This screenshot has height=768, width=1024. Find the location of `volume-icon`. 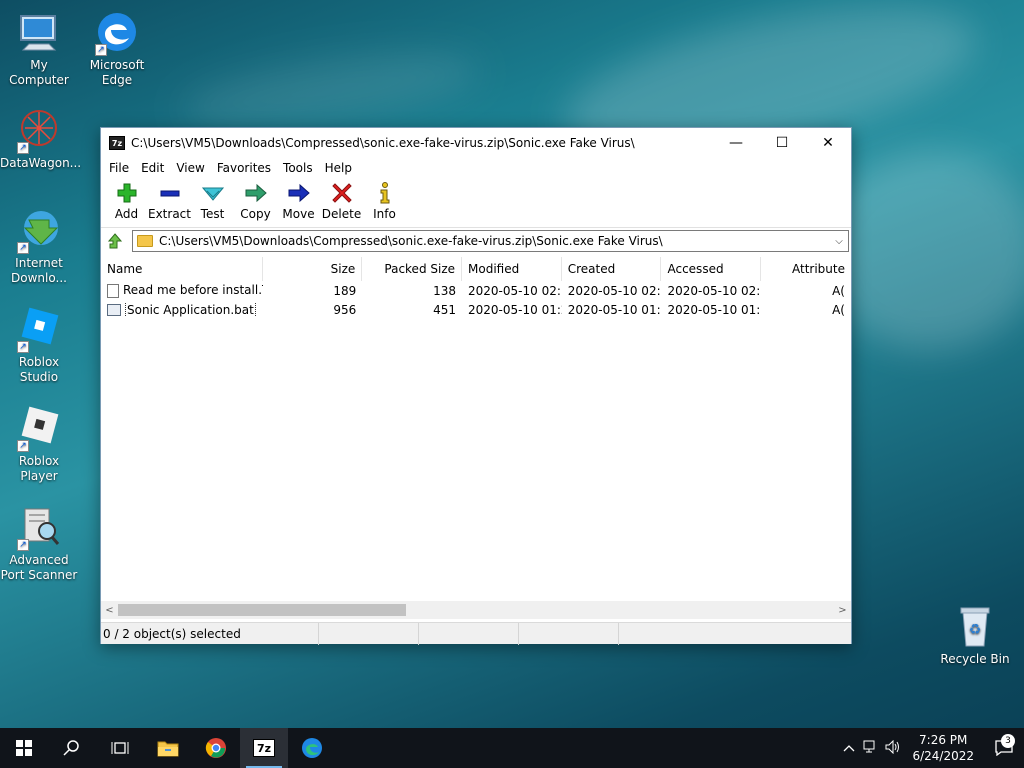

volume-icon is located at coordinates (893, 748).